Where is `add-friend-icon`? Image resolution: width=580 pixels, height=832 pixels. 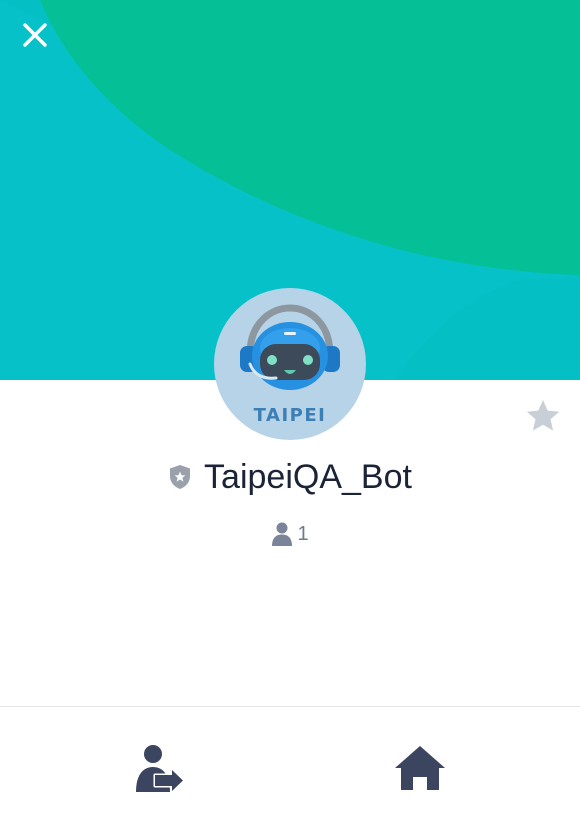 add-friend-icon is located at coordinates (160, 769).